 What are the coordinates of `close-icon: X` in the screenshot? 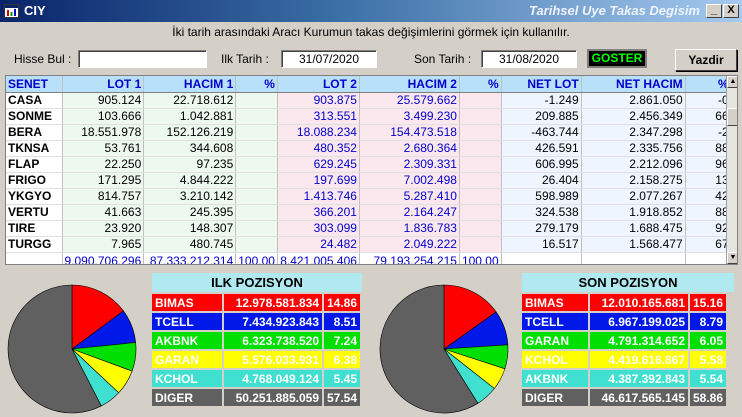 It's located at (731, 11).